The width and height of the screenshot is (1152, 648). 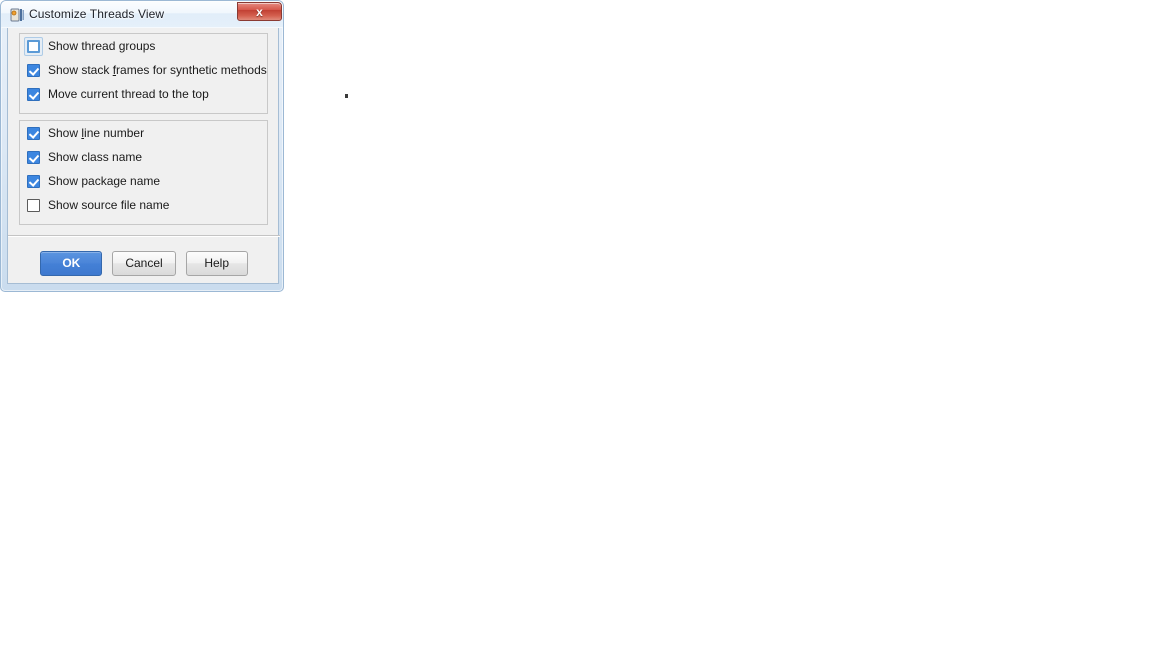 What do you see at coordinates (97, 14) in the screenshot?
I see `window-title: Customize Threads View` at bounding box center [97, 14].